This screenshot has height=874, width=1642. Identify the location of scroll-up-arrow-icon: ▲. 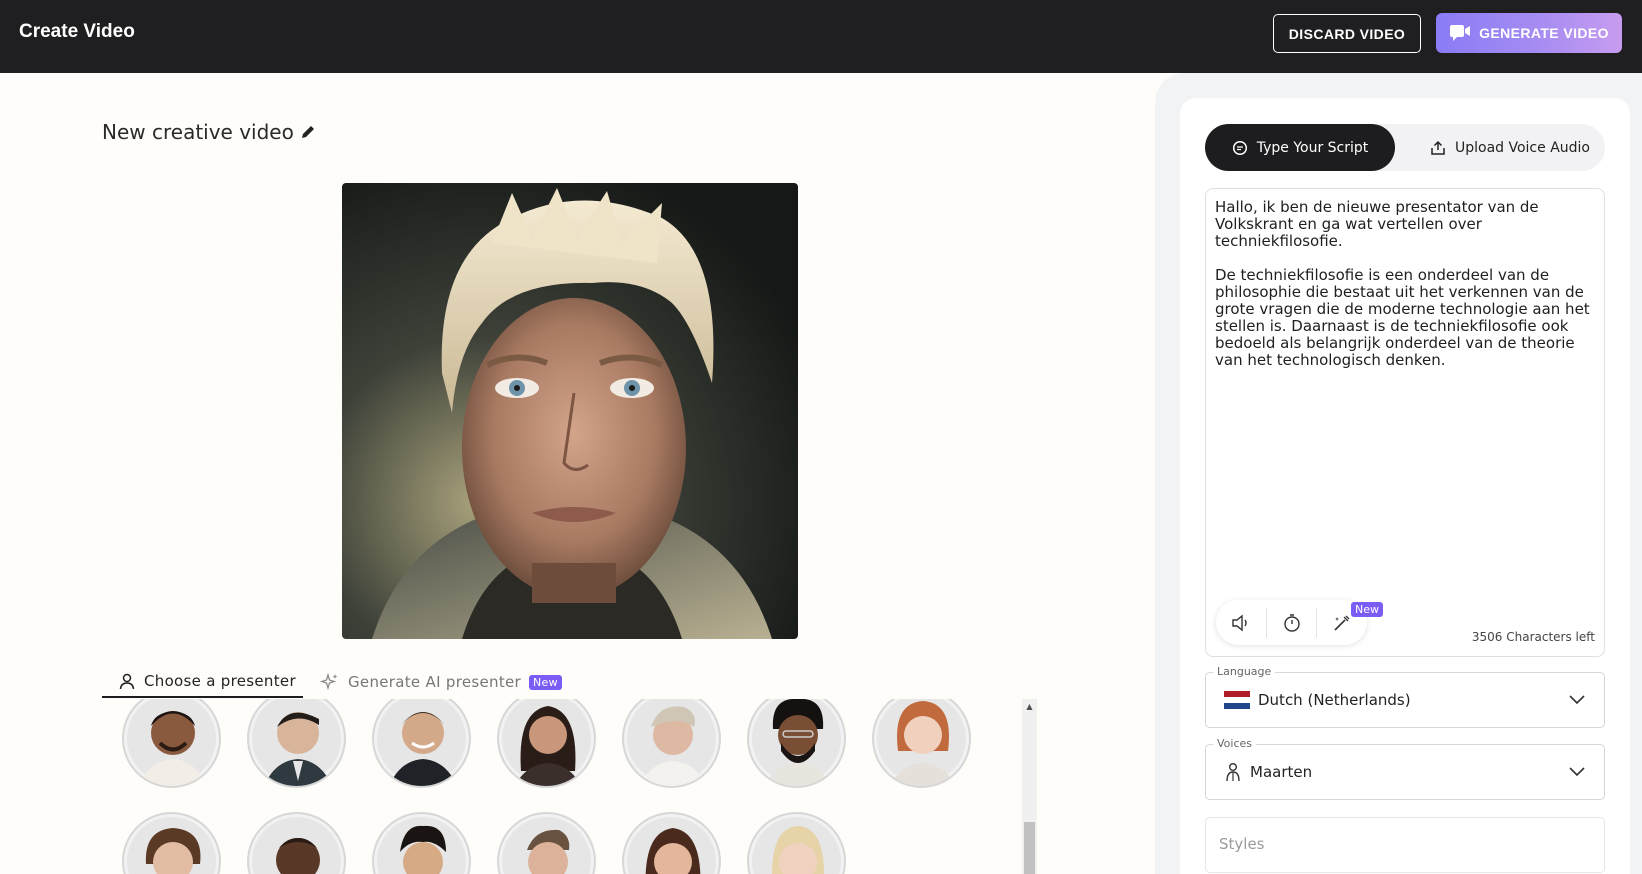
(1029, 707).